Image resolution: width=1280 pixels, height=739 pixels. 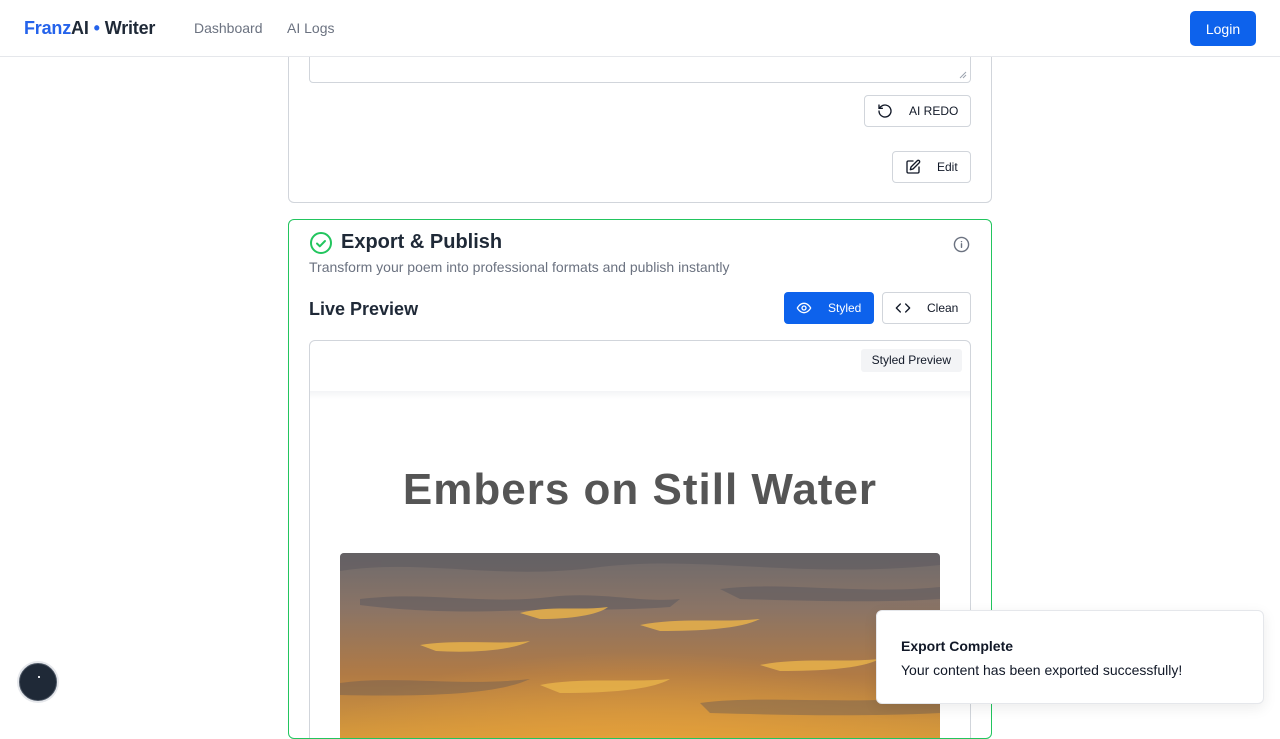 What do you see at coordinates (1223, 28) in the screenshot?
I see `login-button: Login` at bounding box center [1223, 28].